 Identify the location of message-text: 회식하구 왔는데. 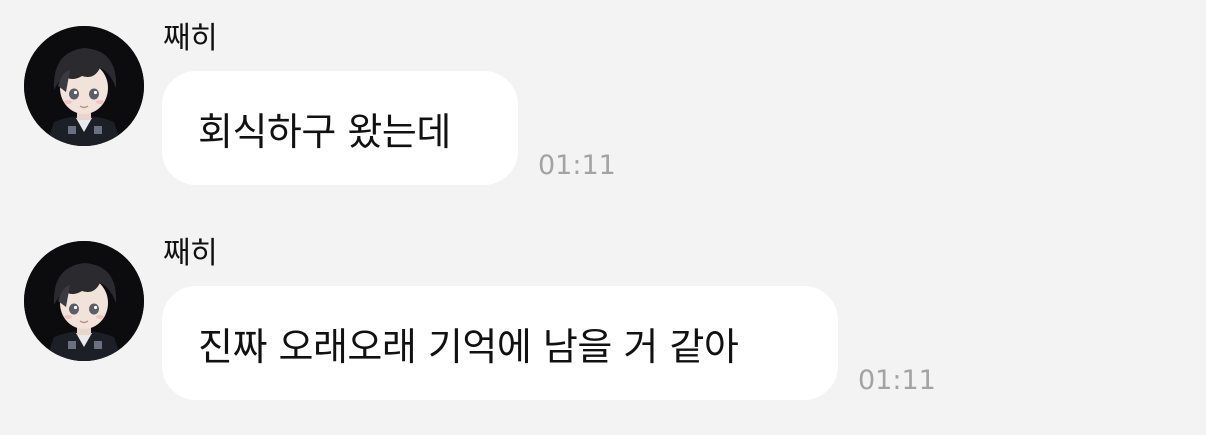
(324, 131).